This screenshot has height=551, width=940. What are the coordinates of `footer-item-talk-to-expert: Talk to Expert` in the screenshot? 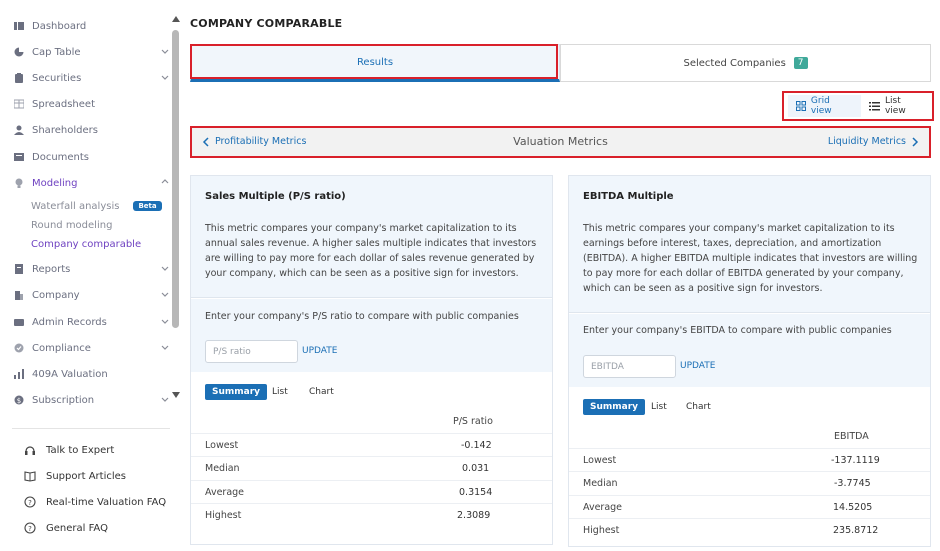 It's located at (69, 450).